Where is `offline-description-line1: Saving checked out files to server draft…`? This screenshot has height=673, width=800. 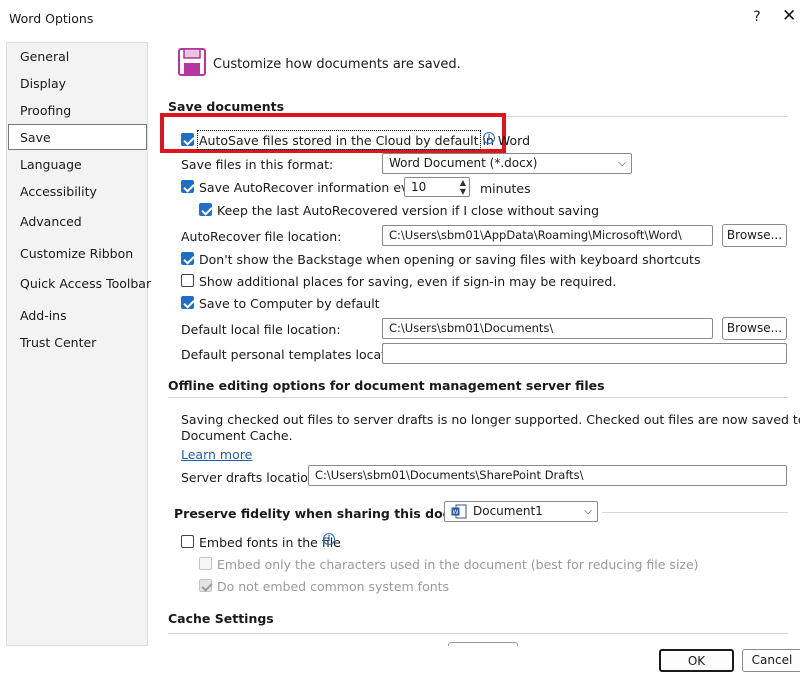
offline-description-line1: Saving checked out files to server draft… is located at coordinates (490, 419).